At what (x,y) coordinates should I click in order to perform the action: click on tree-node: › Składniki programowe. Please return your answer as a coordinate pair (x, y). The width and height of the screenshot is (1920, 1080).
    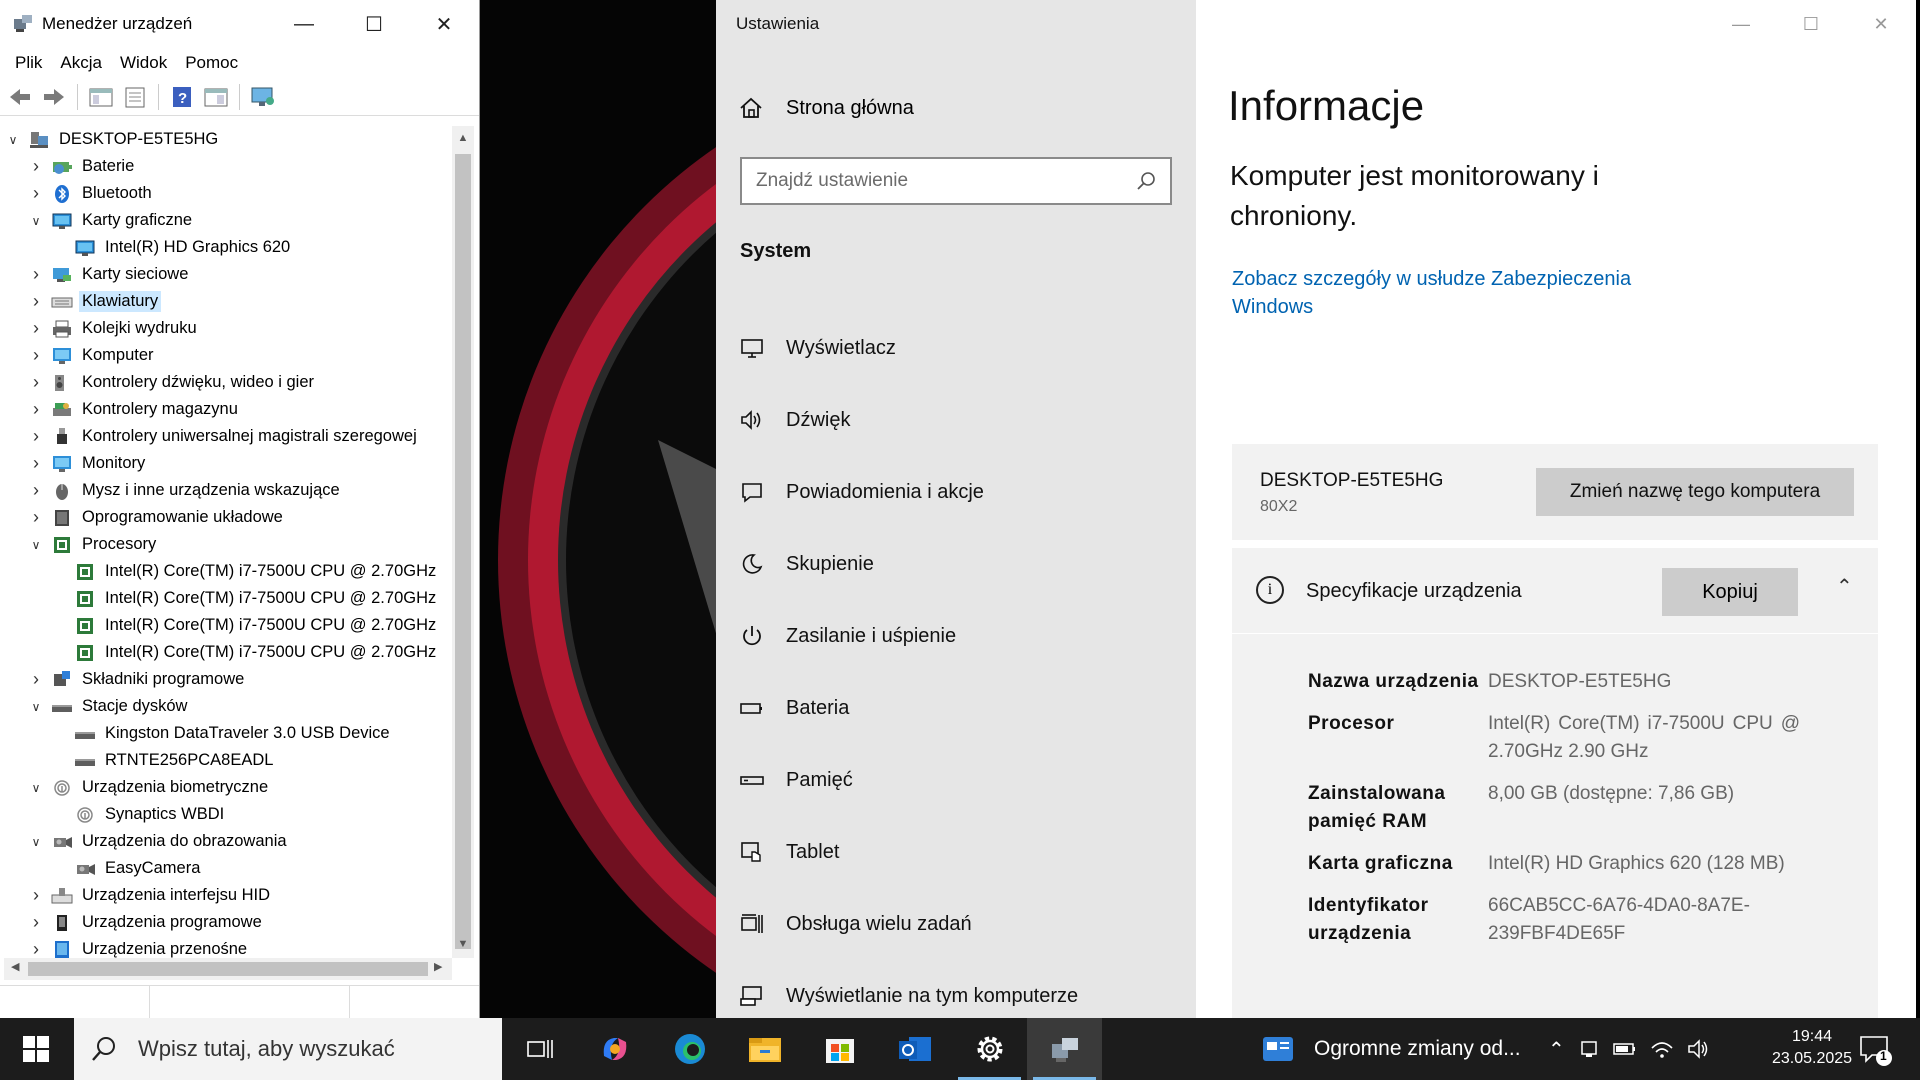
    Looking at the image, I should click on (228, 679).